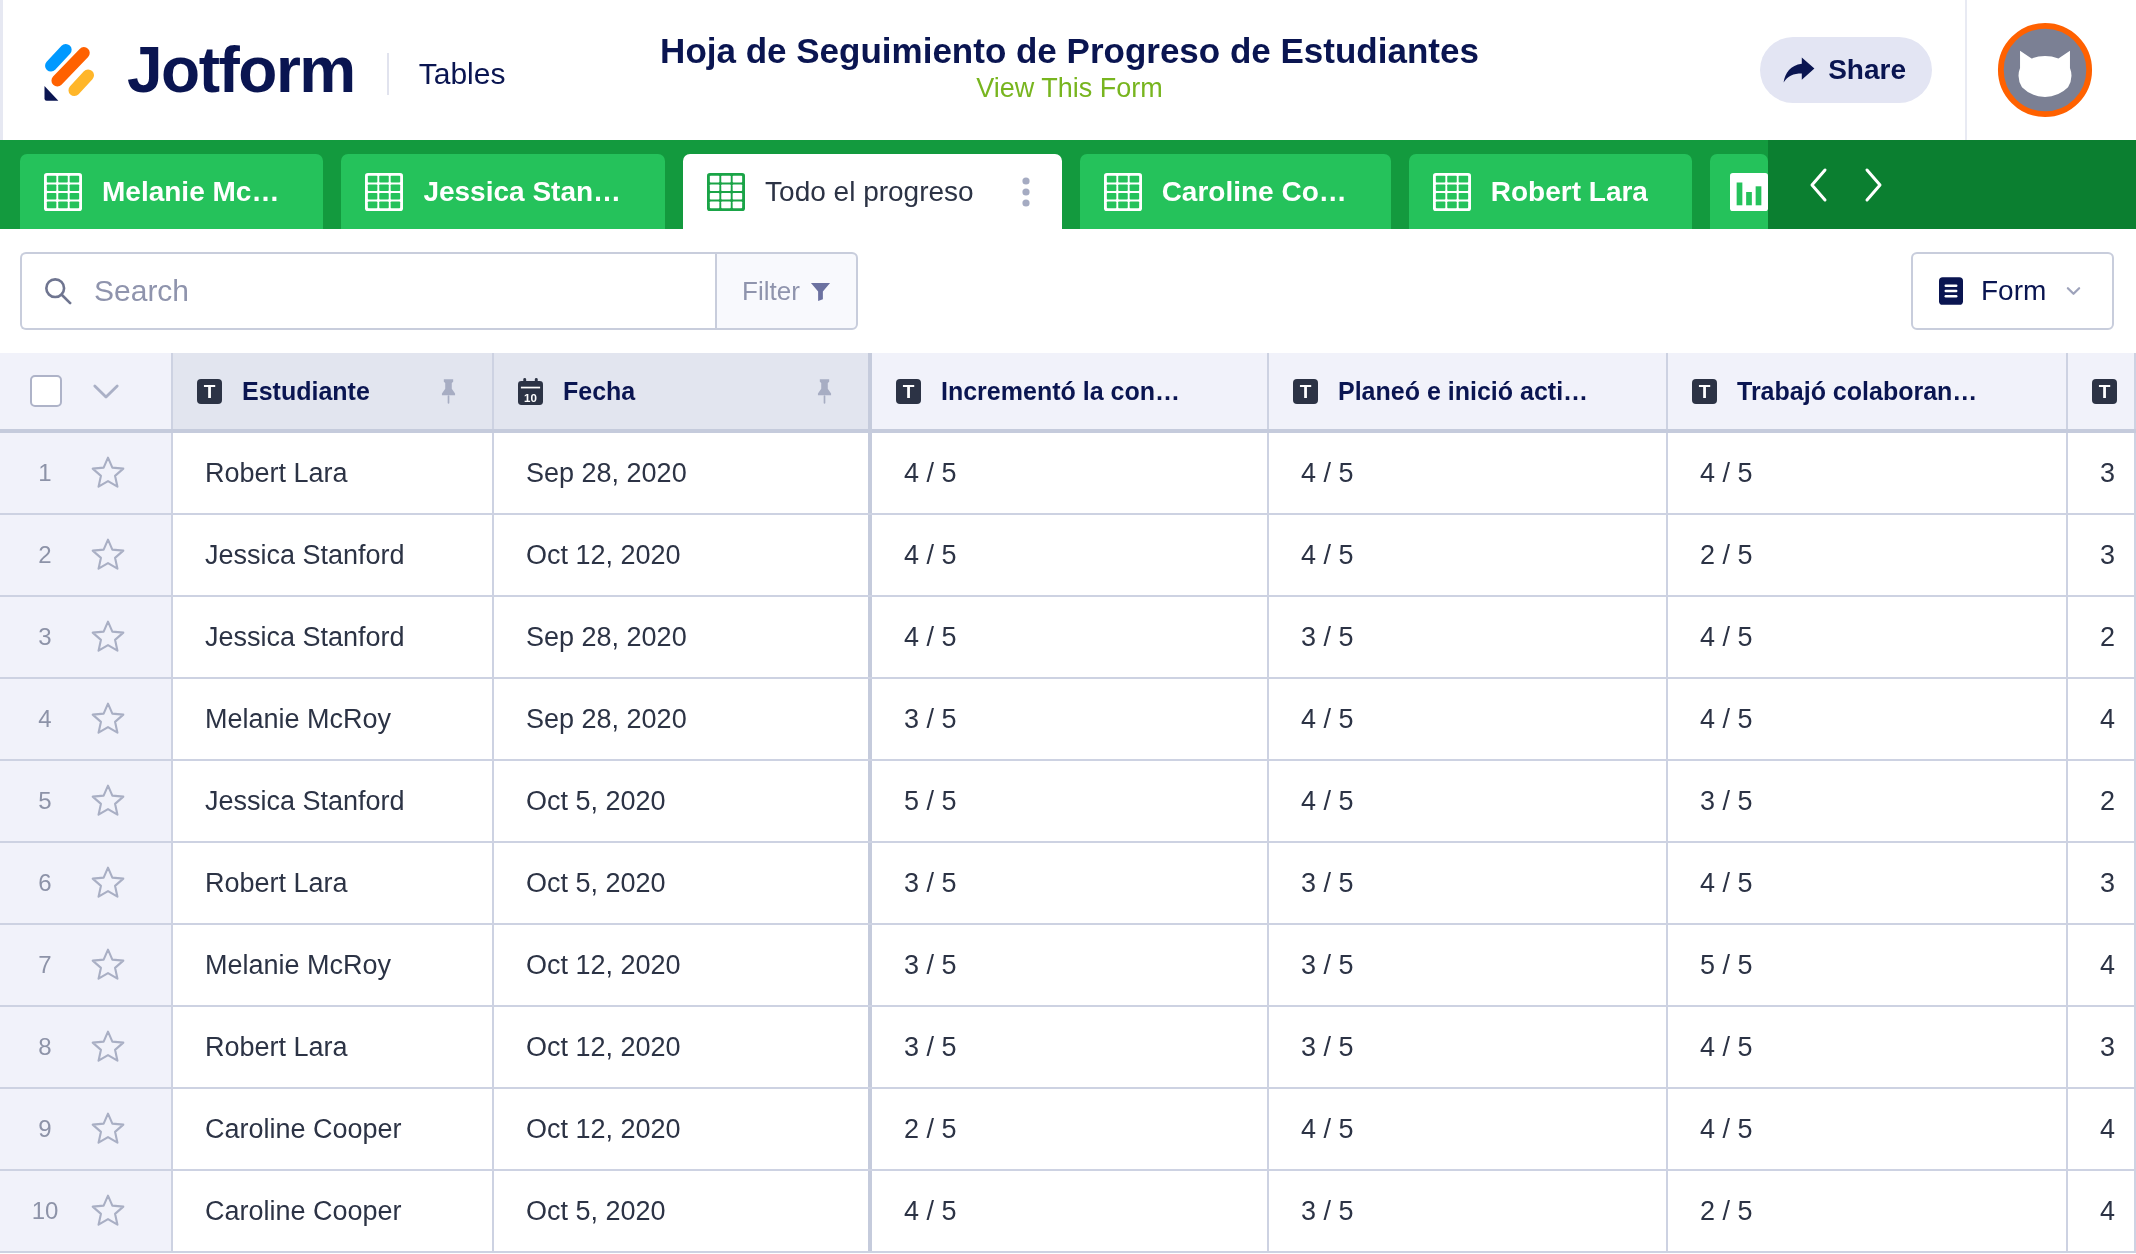  I want to click on column-header: 10 Fecha, so click(683, 391).